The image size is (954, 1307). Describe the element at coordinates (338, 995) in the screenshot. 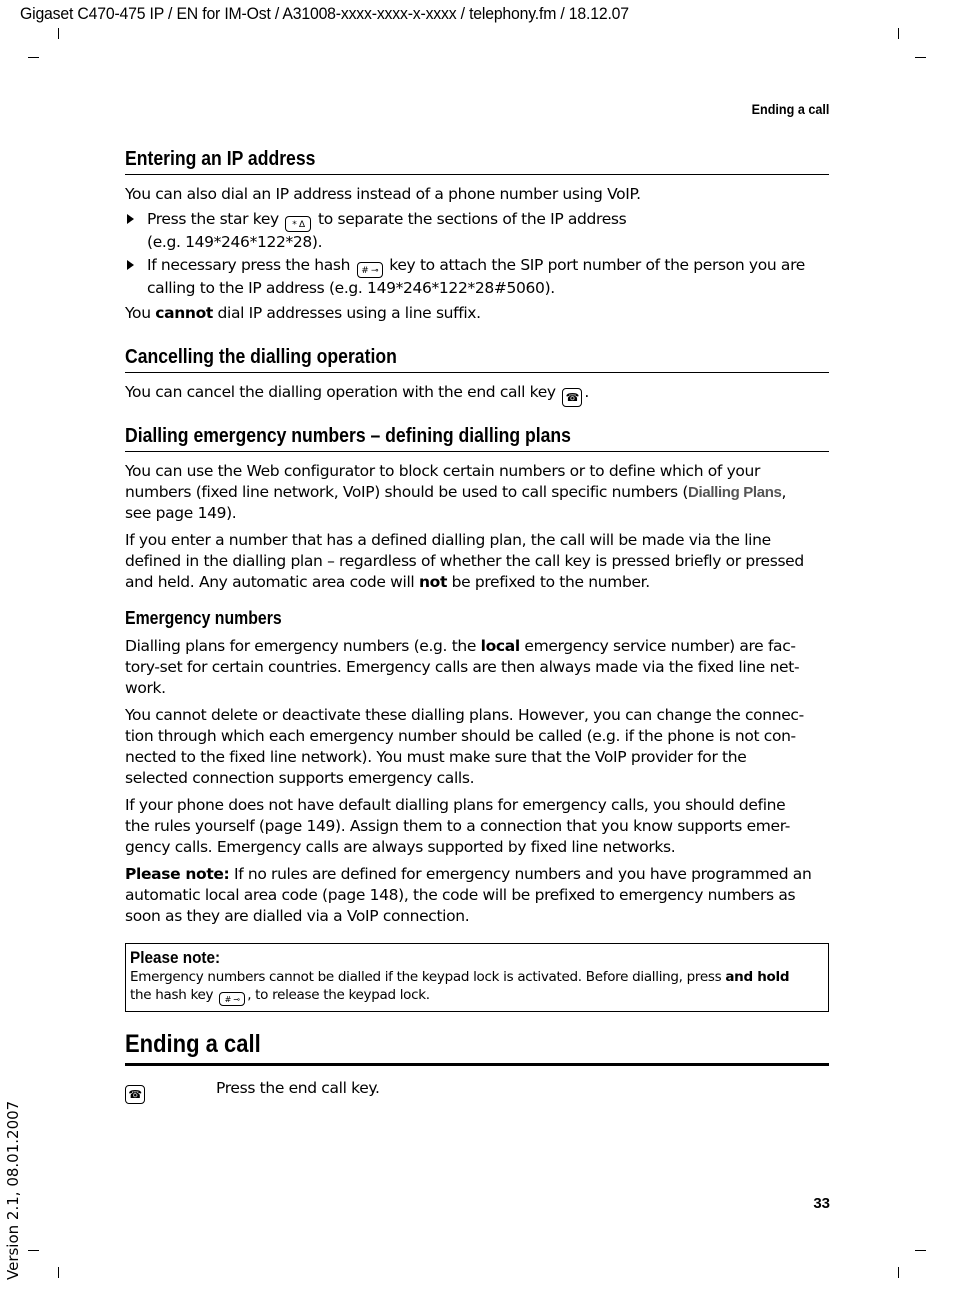

I see `text: , to release the keypad lock.` at that location.